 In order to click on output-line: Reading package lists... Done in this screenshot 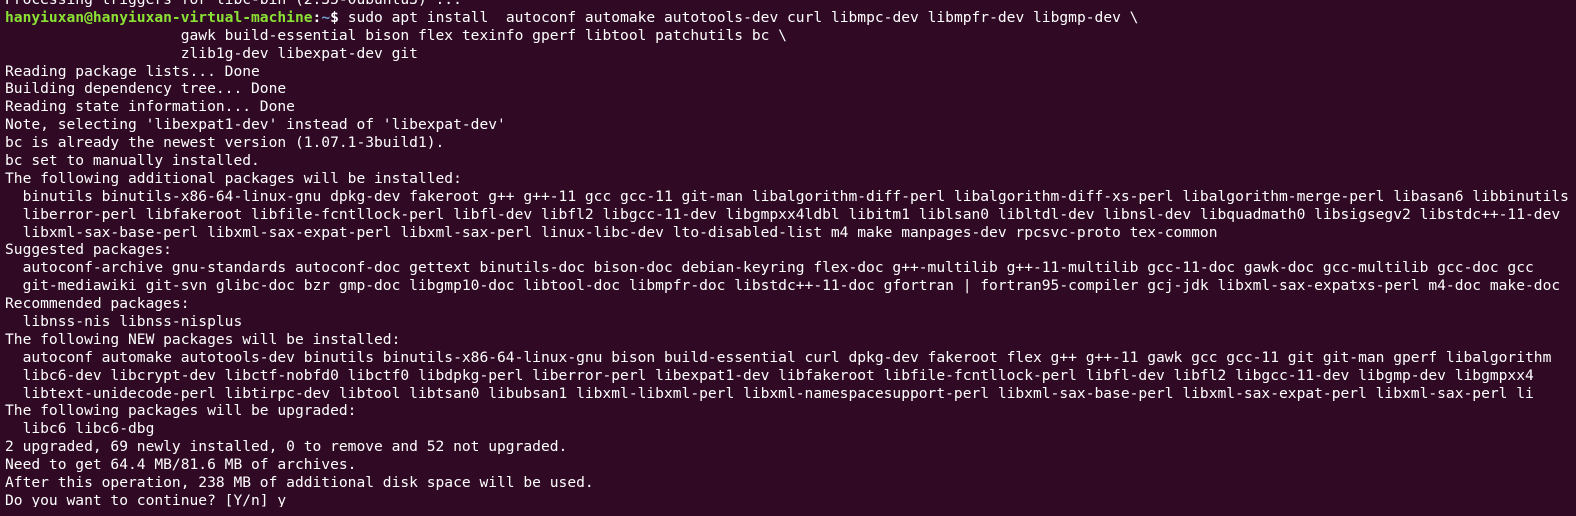, I will do `click(132, 71)`.